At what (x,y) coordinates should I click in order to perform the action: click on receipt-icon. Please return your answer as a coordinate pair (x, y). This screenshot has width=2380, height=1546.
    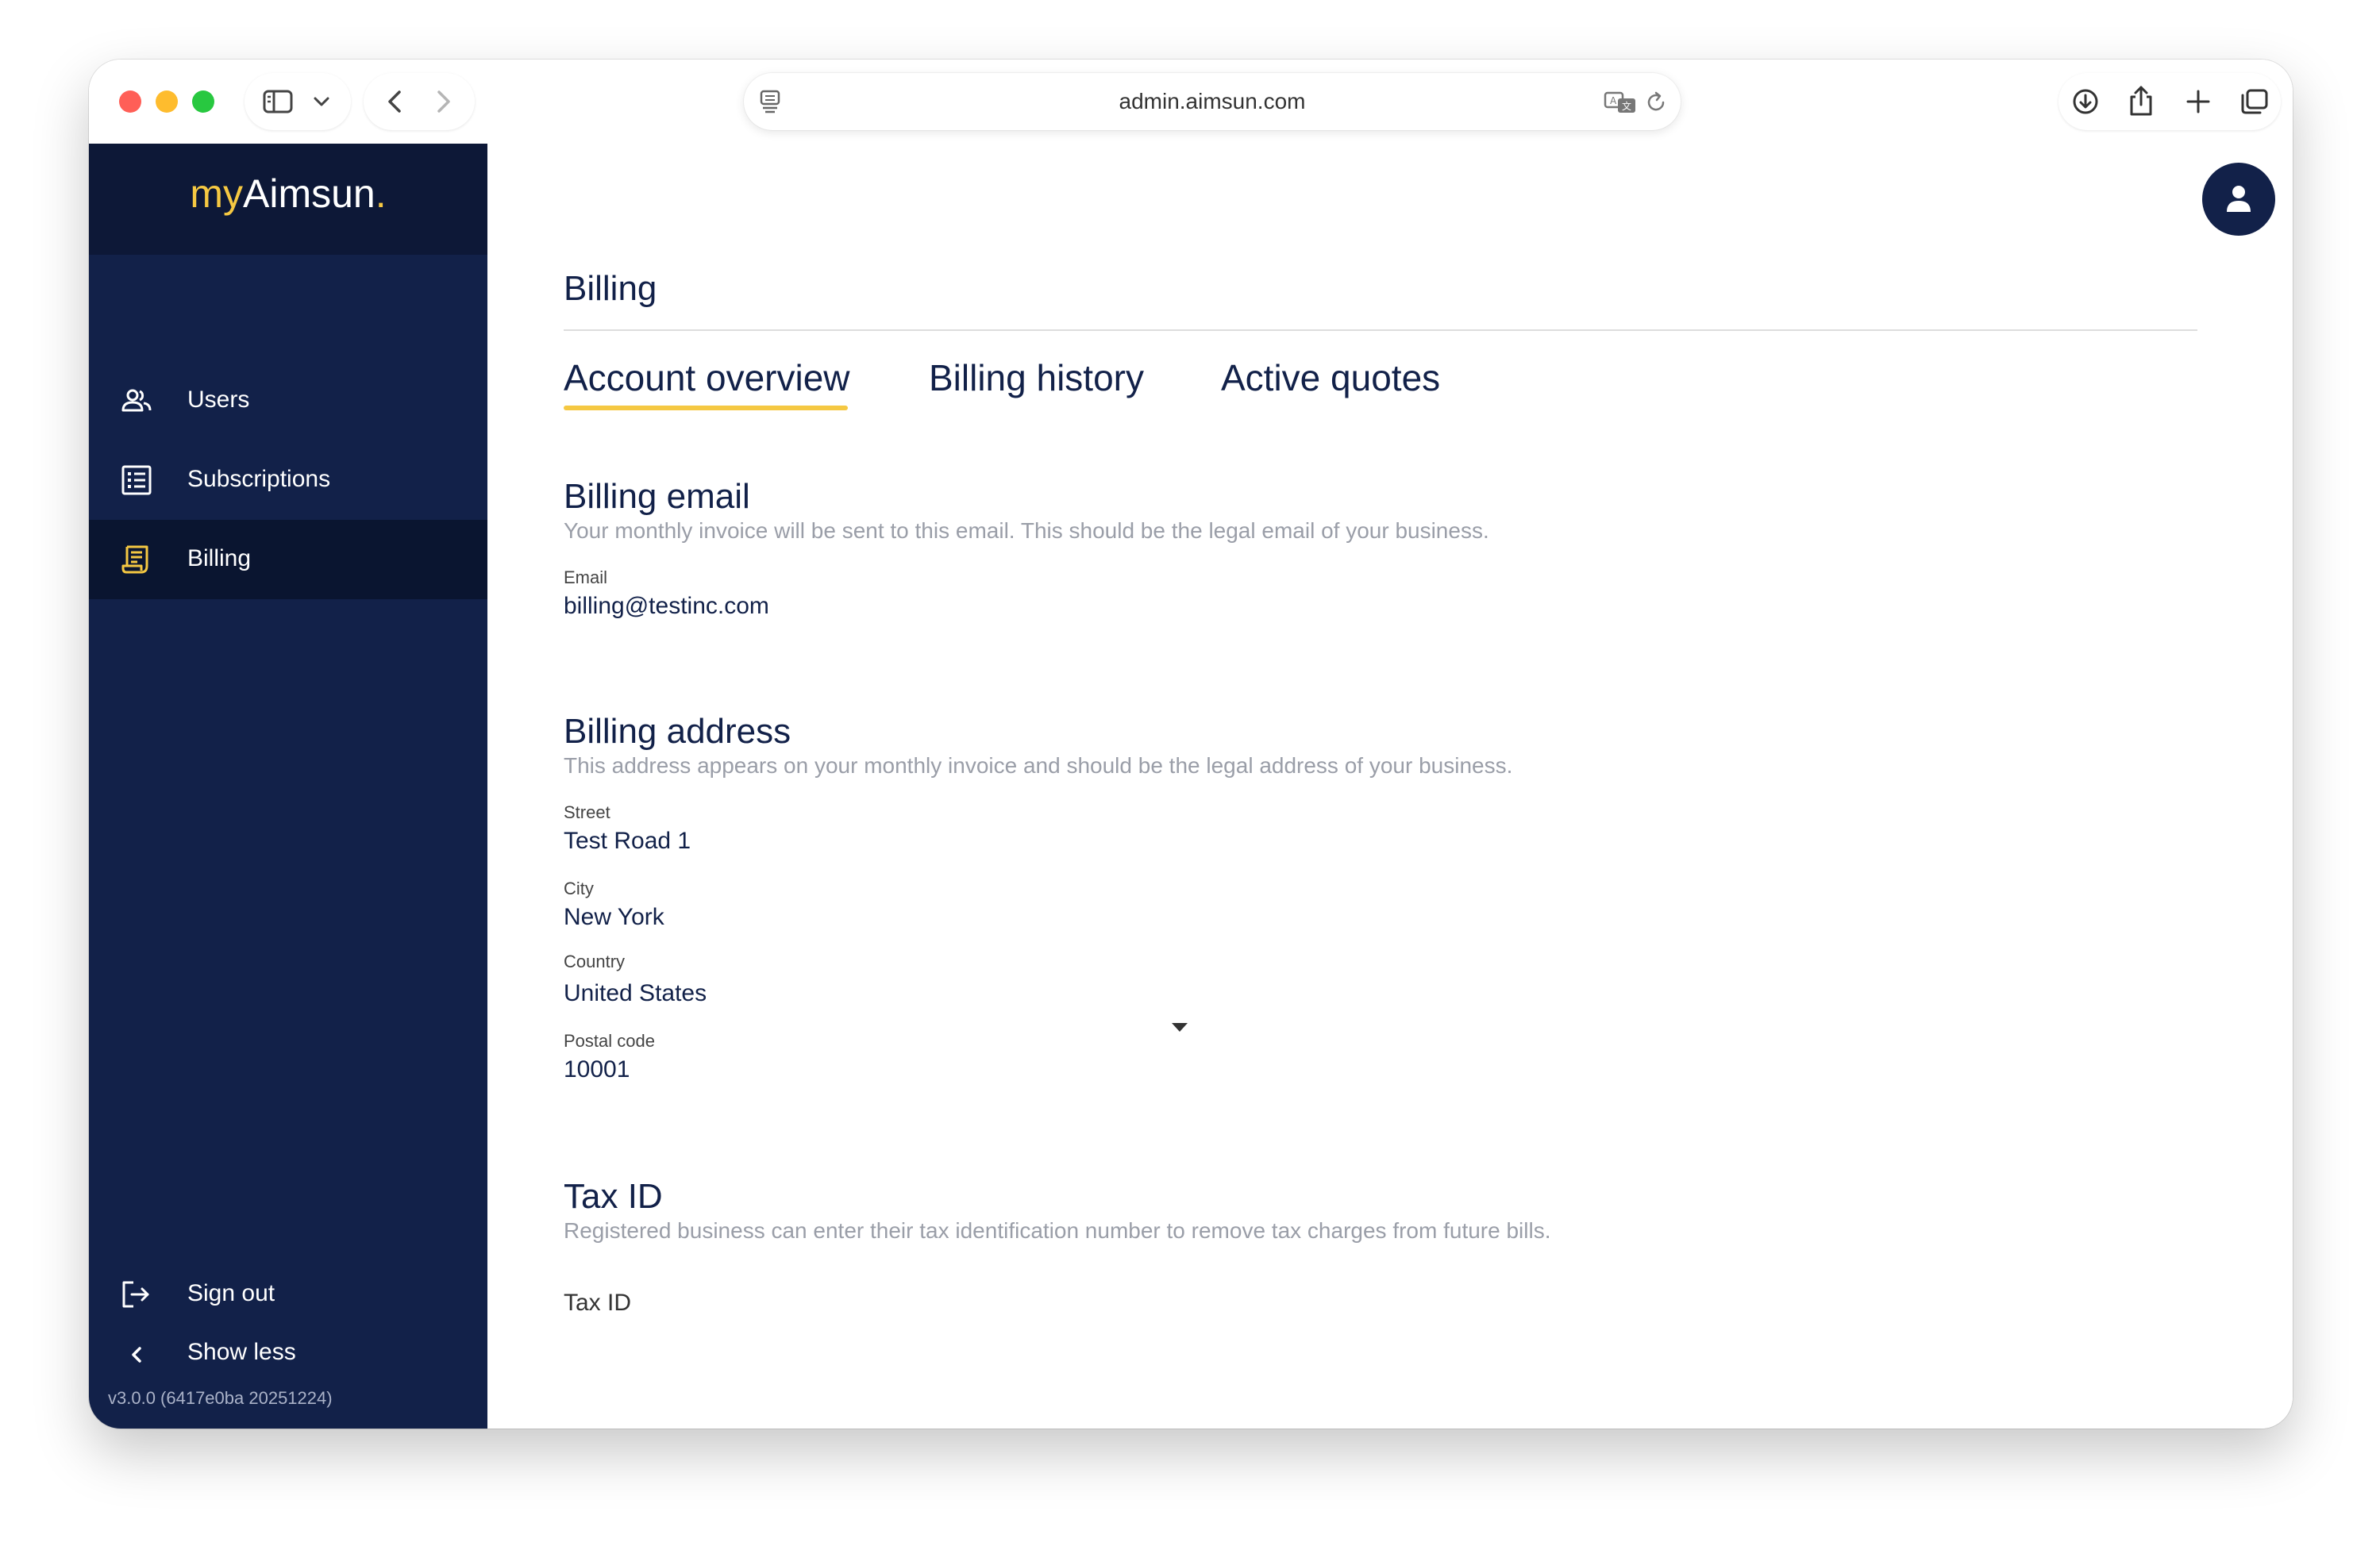
    Looking at the image, I should click on (134, 559).